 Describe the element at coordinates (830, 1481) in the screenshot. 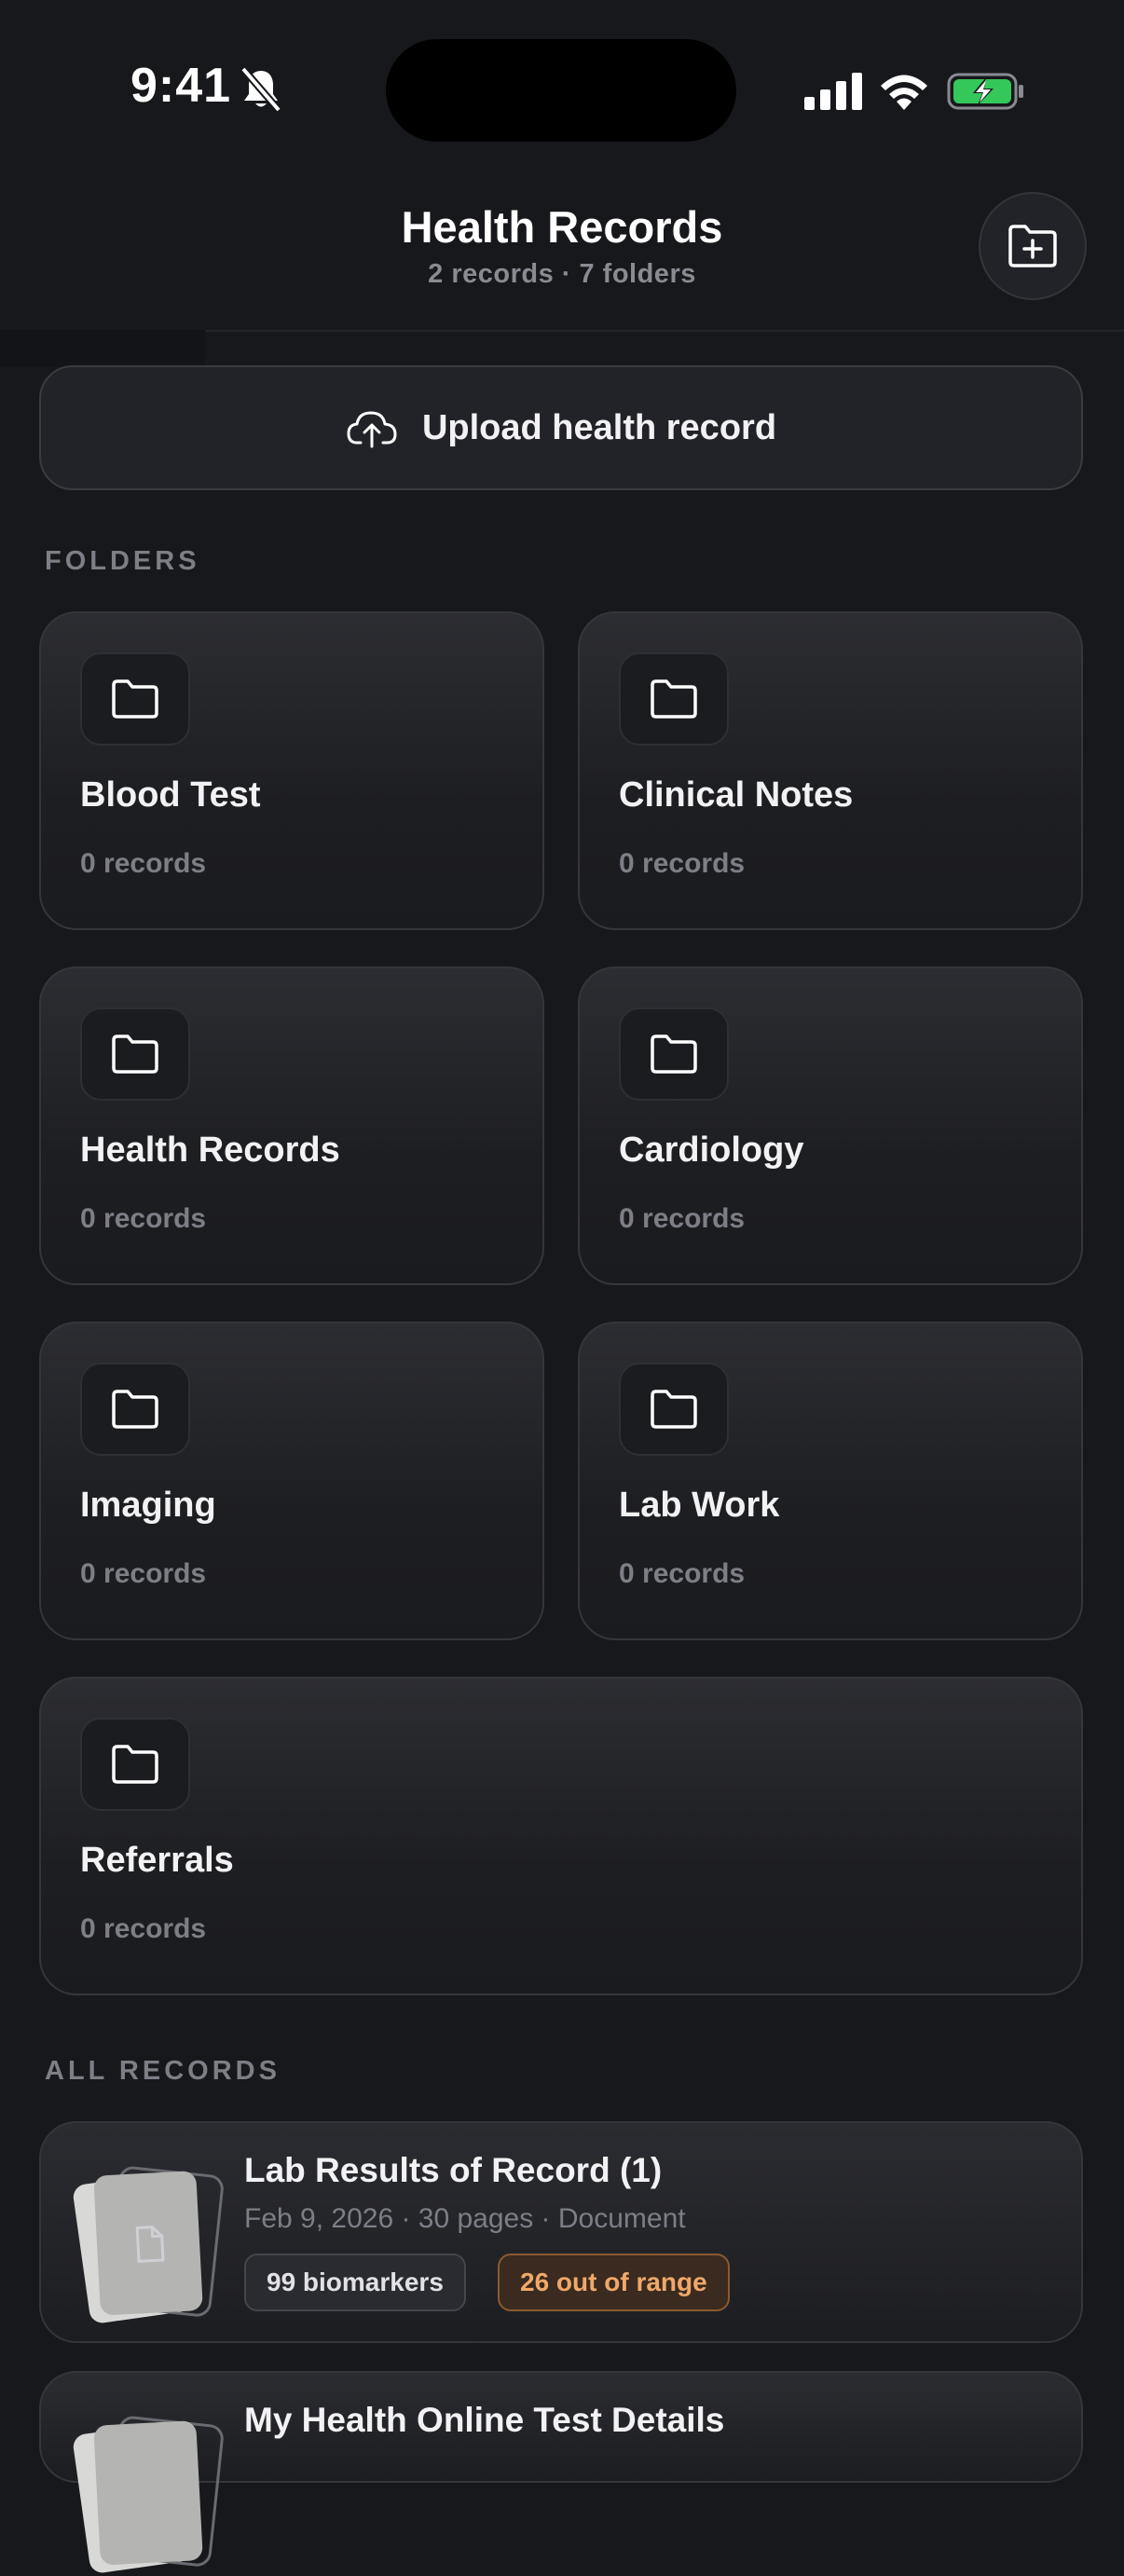

I see `folder-card-lab-work: Lab Work 0 records` at that location.